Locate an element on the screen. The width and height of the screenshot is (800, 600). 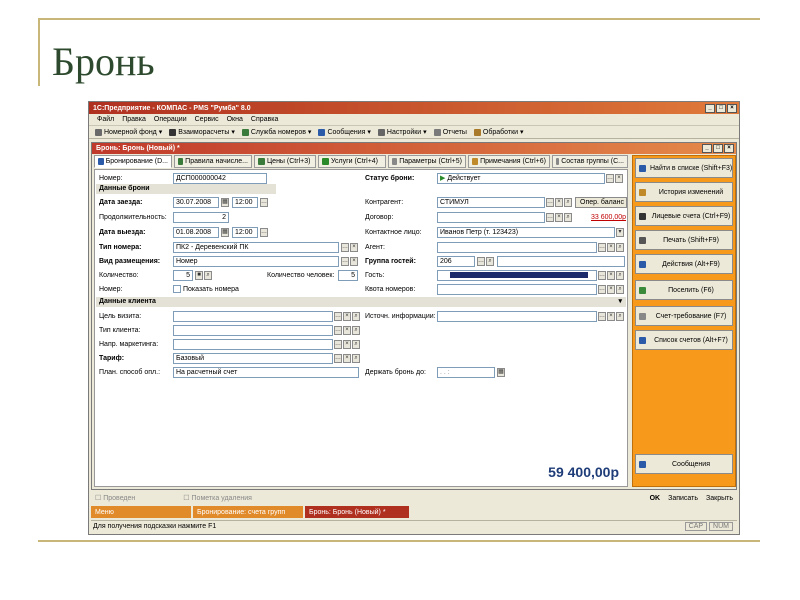
contract-amount-link: 33 600,00р is located at coordinates (608, 217).